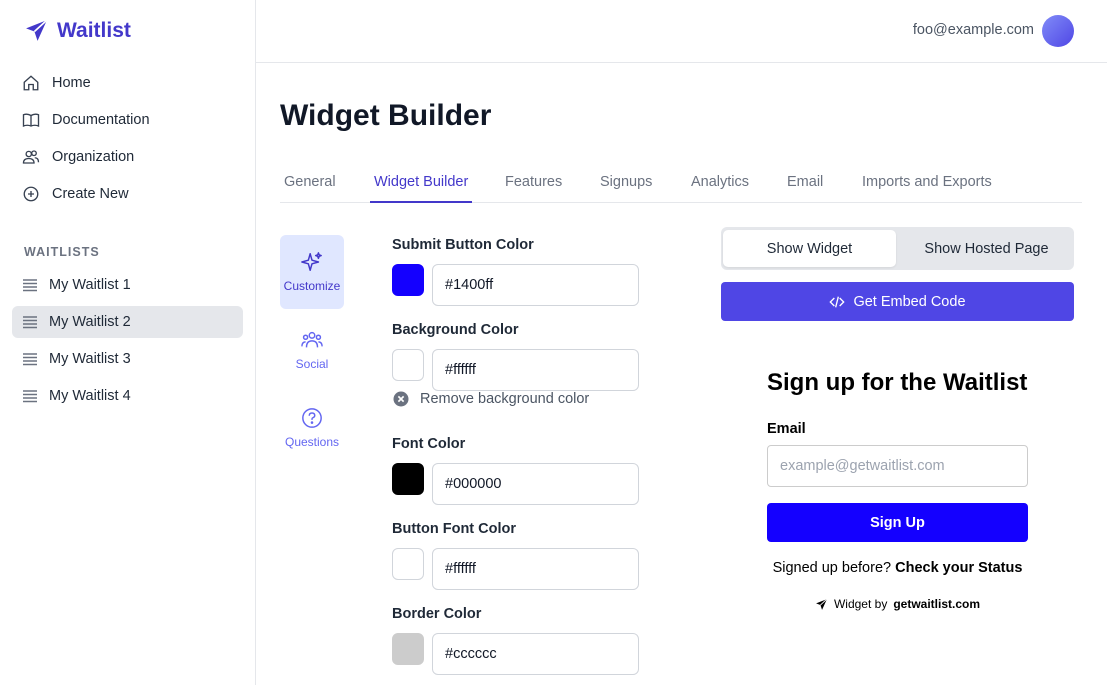 The height and width of the screenshot is (685, 1107). I want to click on widget-signup-button: Sign Up, so click(897, 522).